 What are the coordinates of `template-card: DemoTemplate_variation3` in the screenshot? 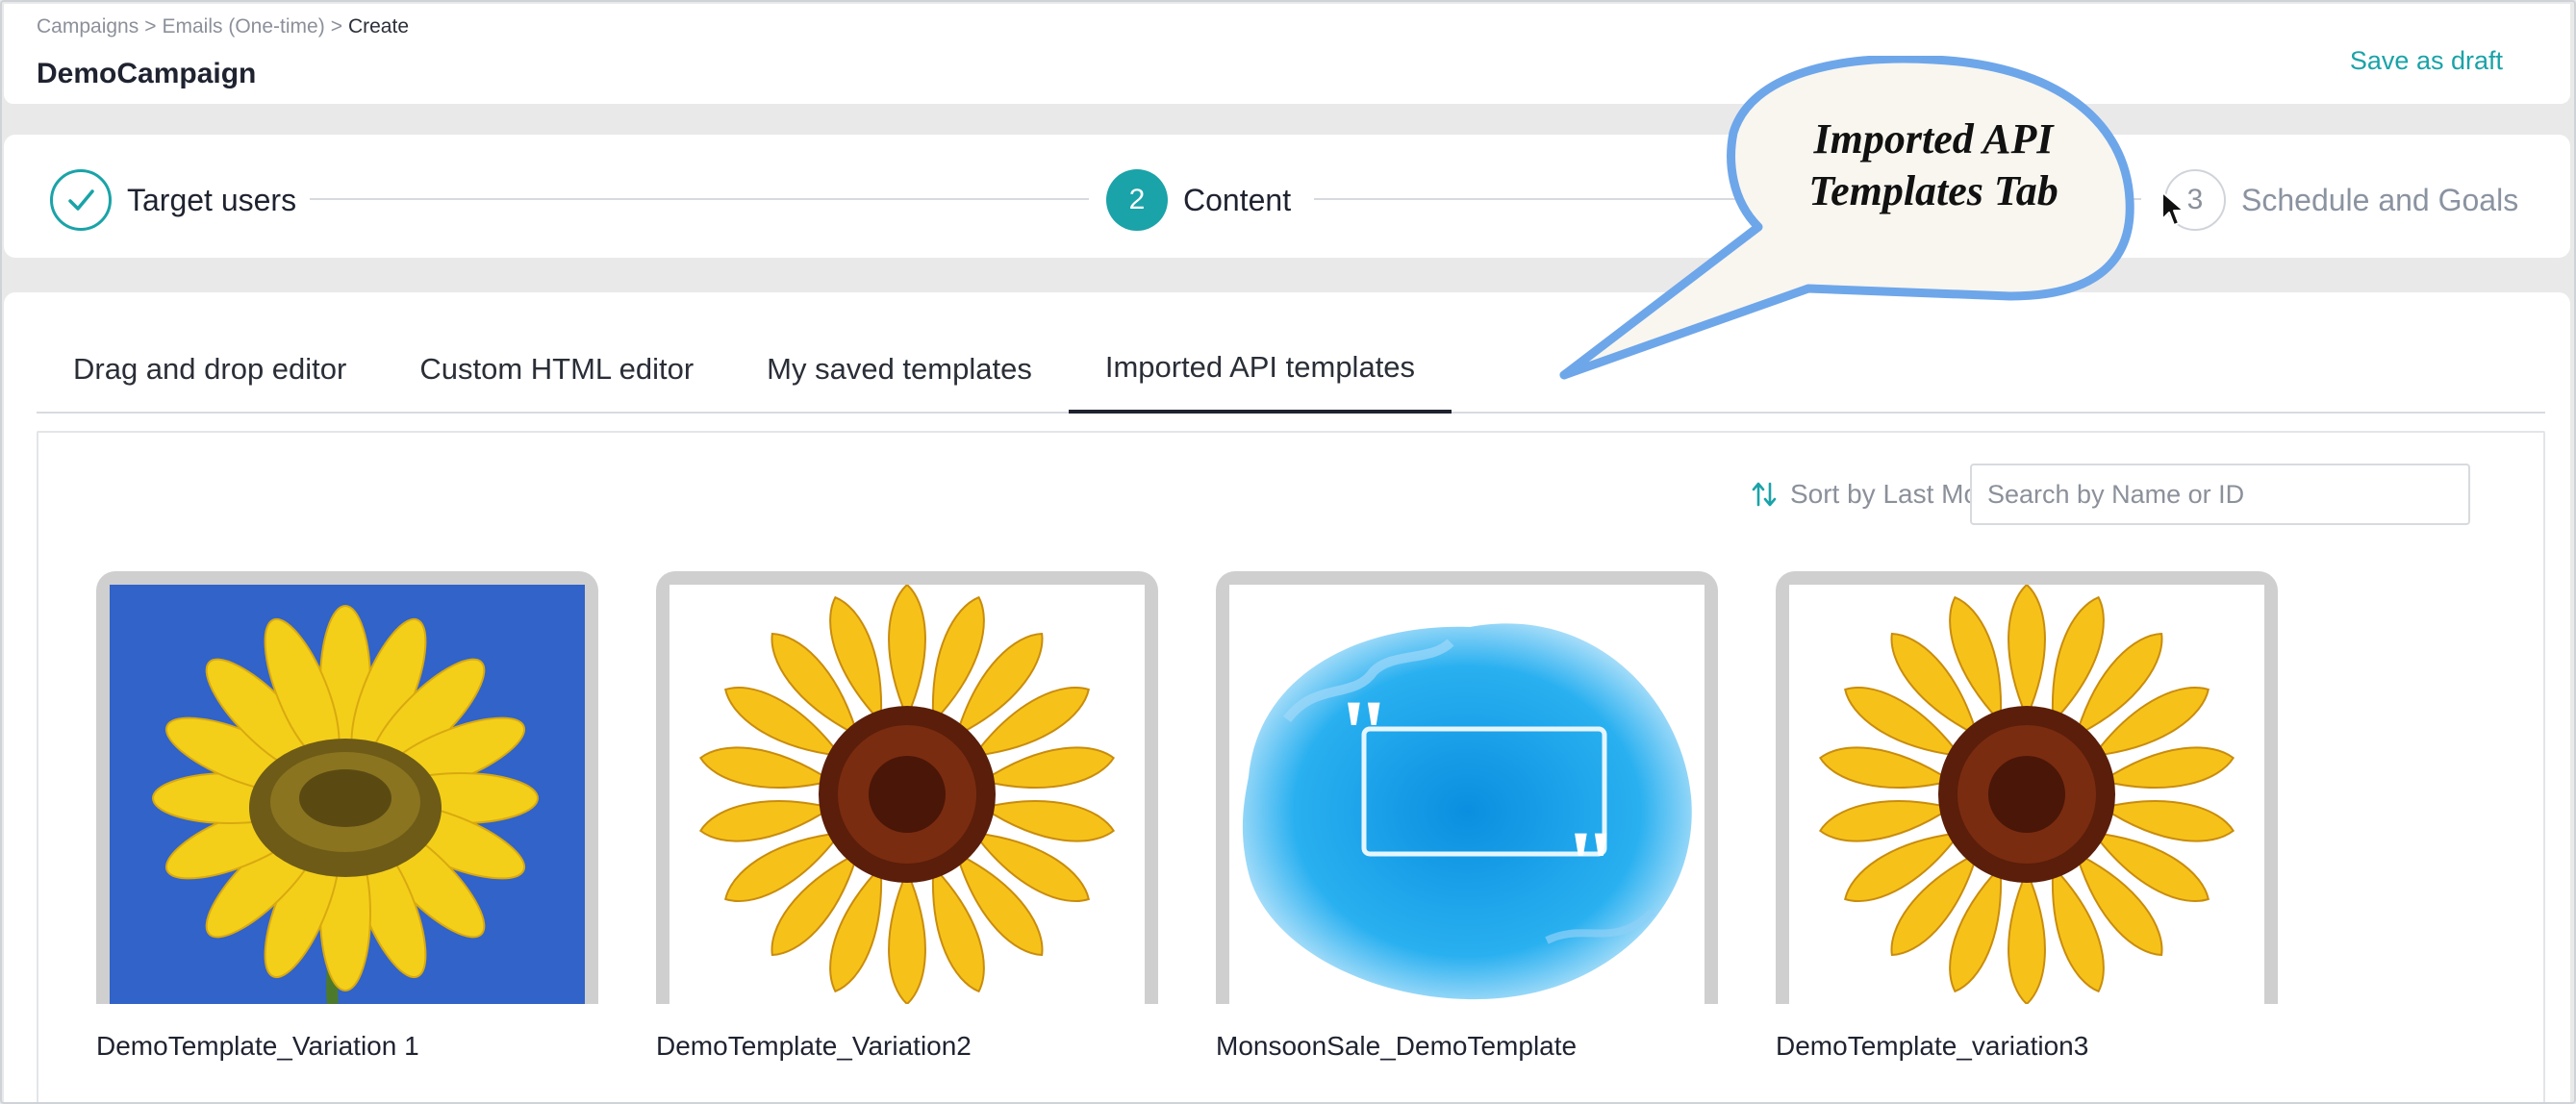 It's located at (2027, 816).